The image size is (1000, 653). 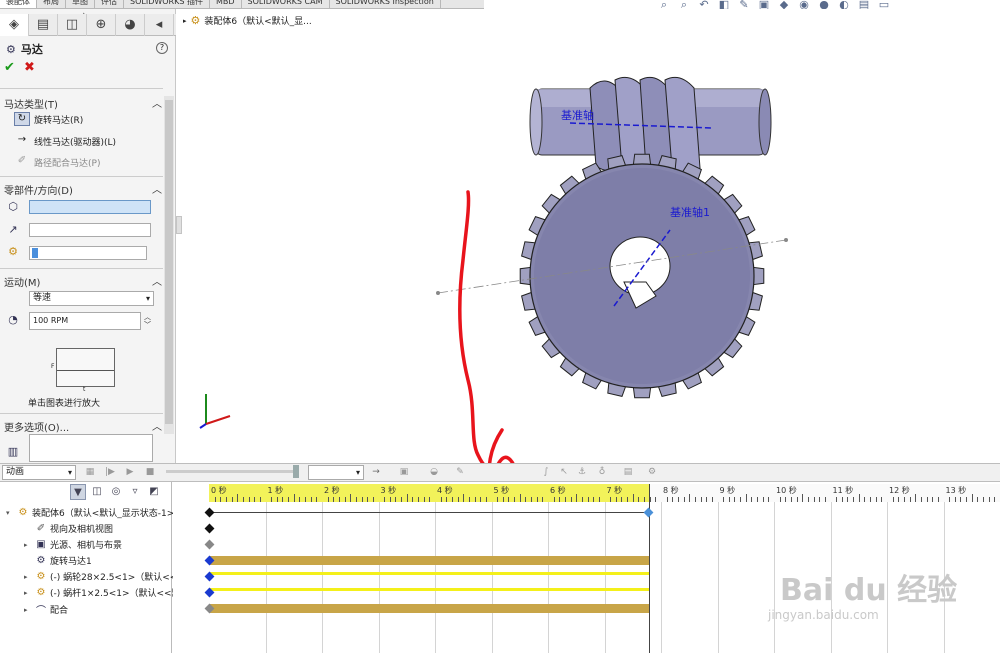 I want to click on filter-animated-icon: ▼, so click(x=78, y=492).